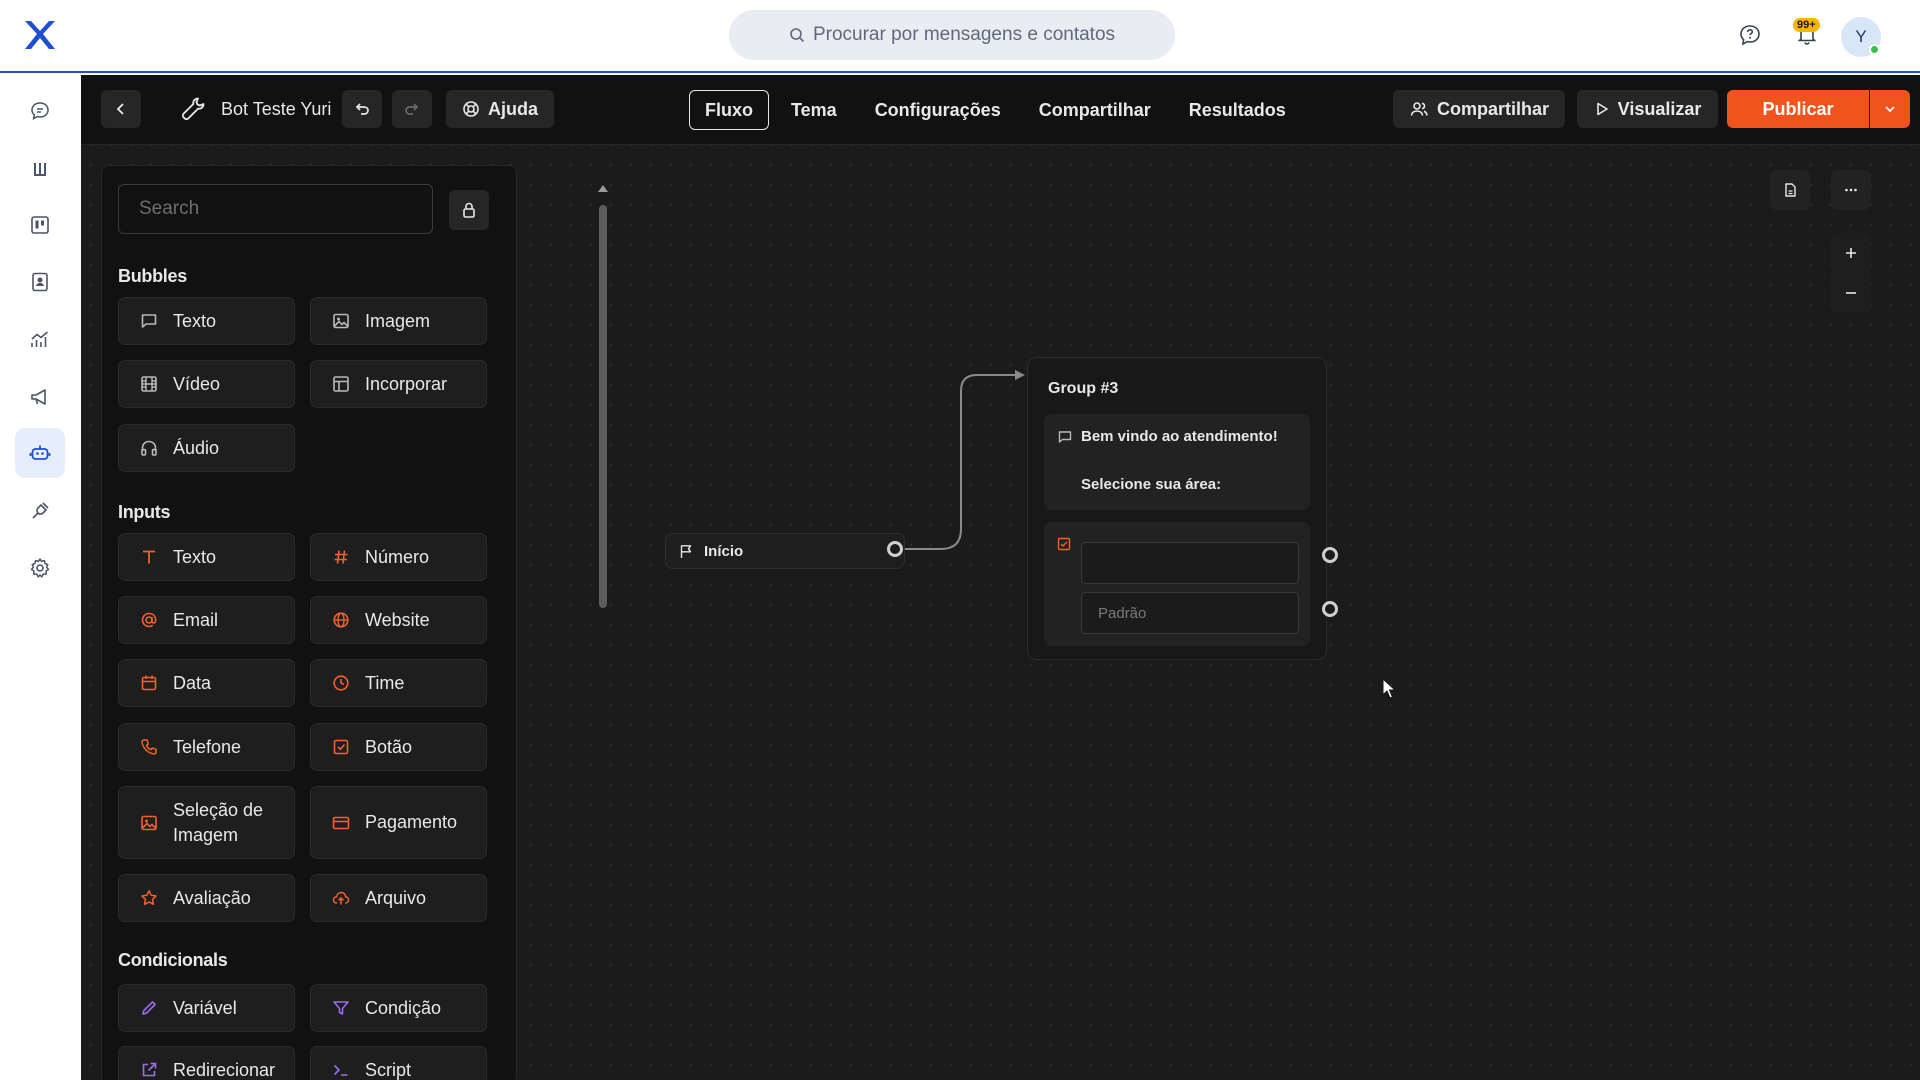  I want to click on global-search: Procurar por mensagens e contatos, so click(952, 35).